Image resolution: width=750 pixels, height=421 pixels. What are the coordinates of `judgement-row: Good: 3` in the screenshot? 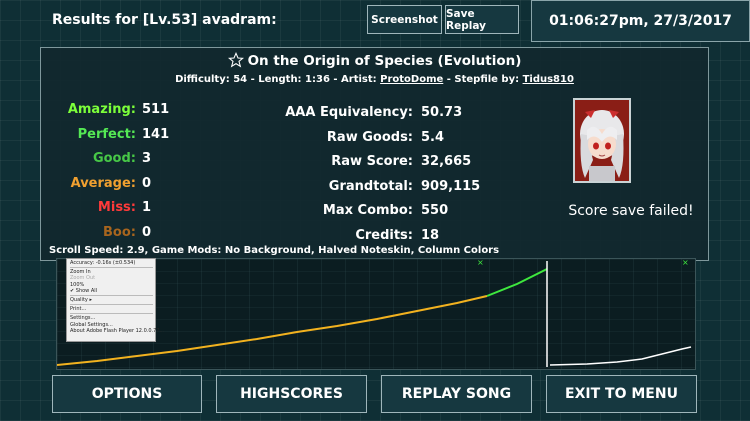 It's located at (121, 163).